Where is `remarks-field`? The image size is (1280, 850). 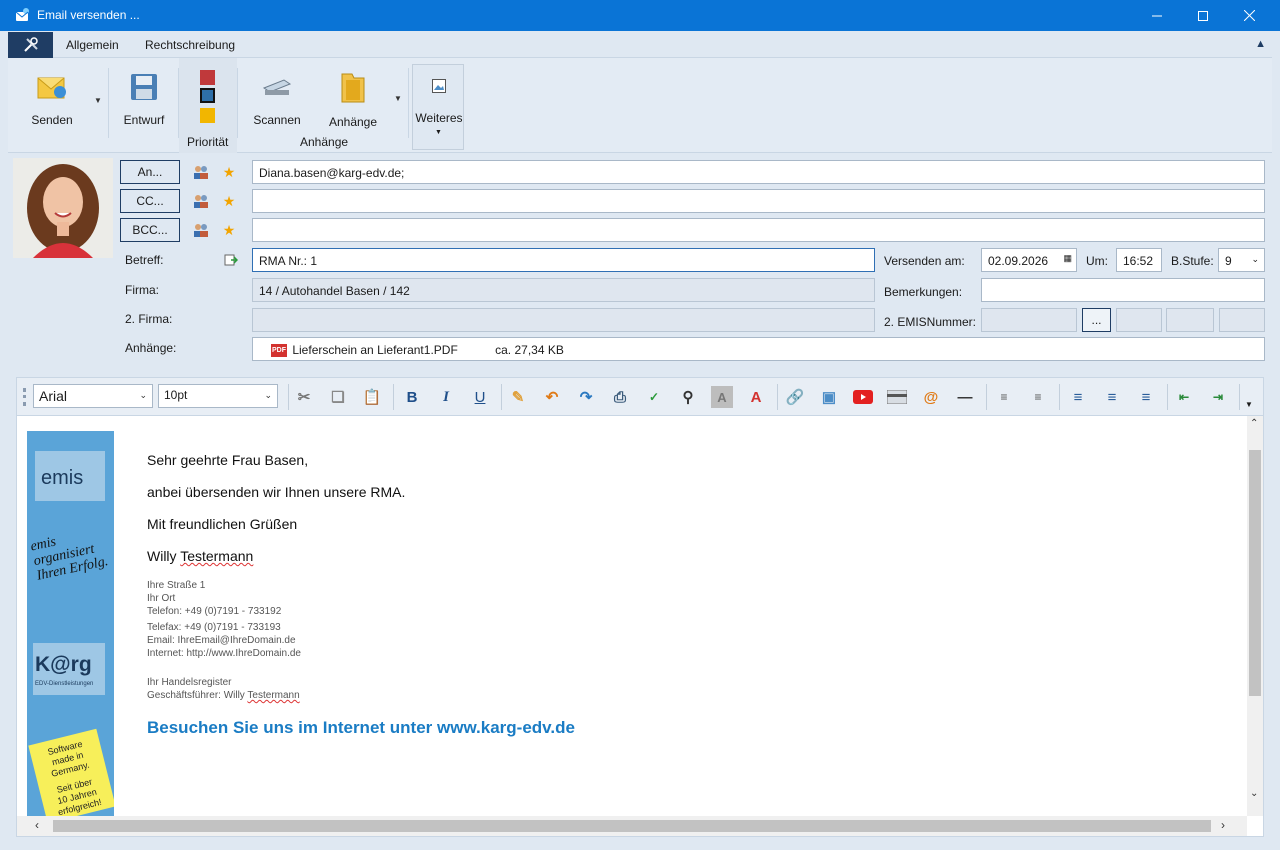
remarks-field is located at coordinates (1123, 290).